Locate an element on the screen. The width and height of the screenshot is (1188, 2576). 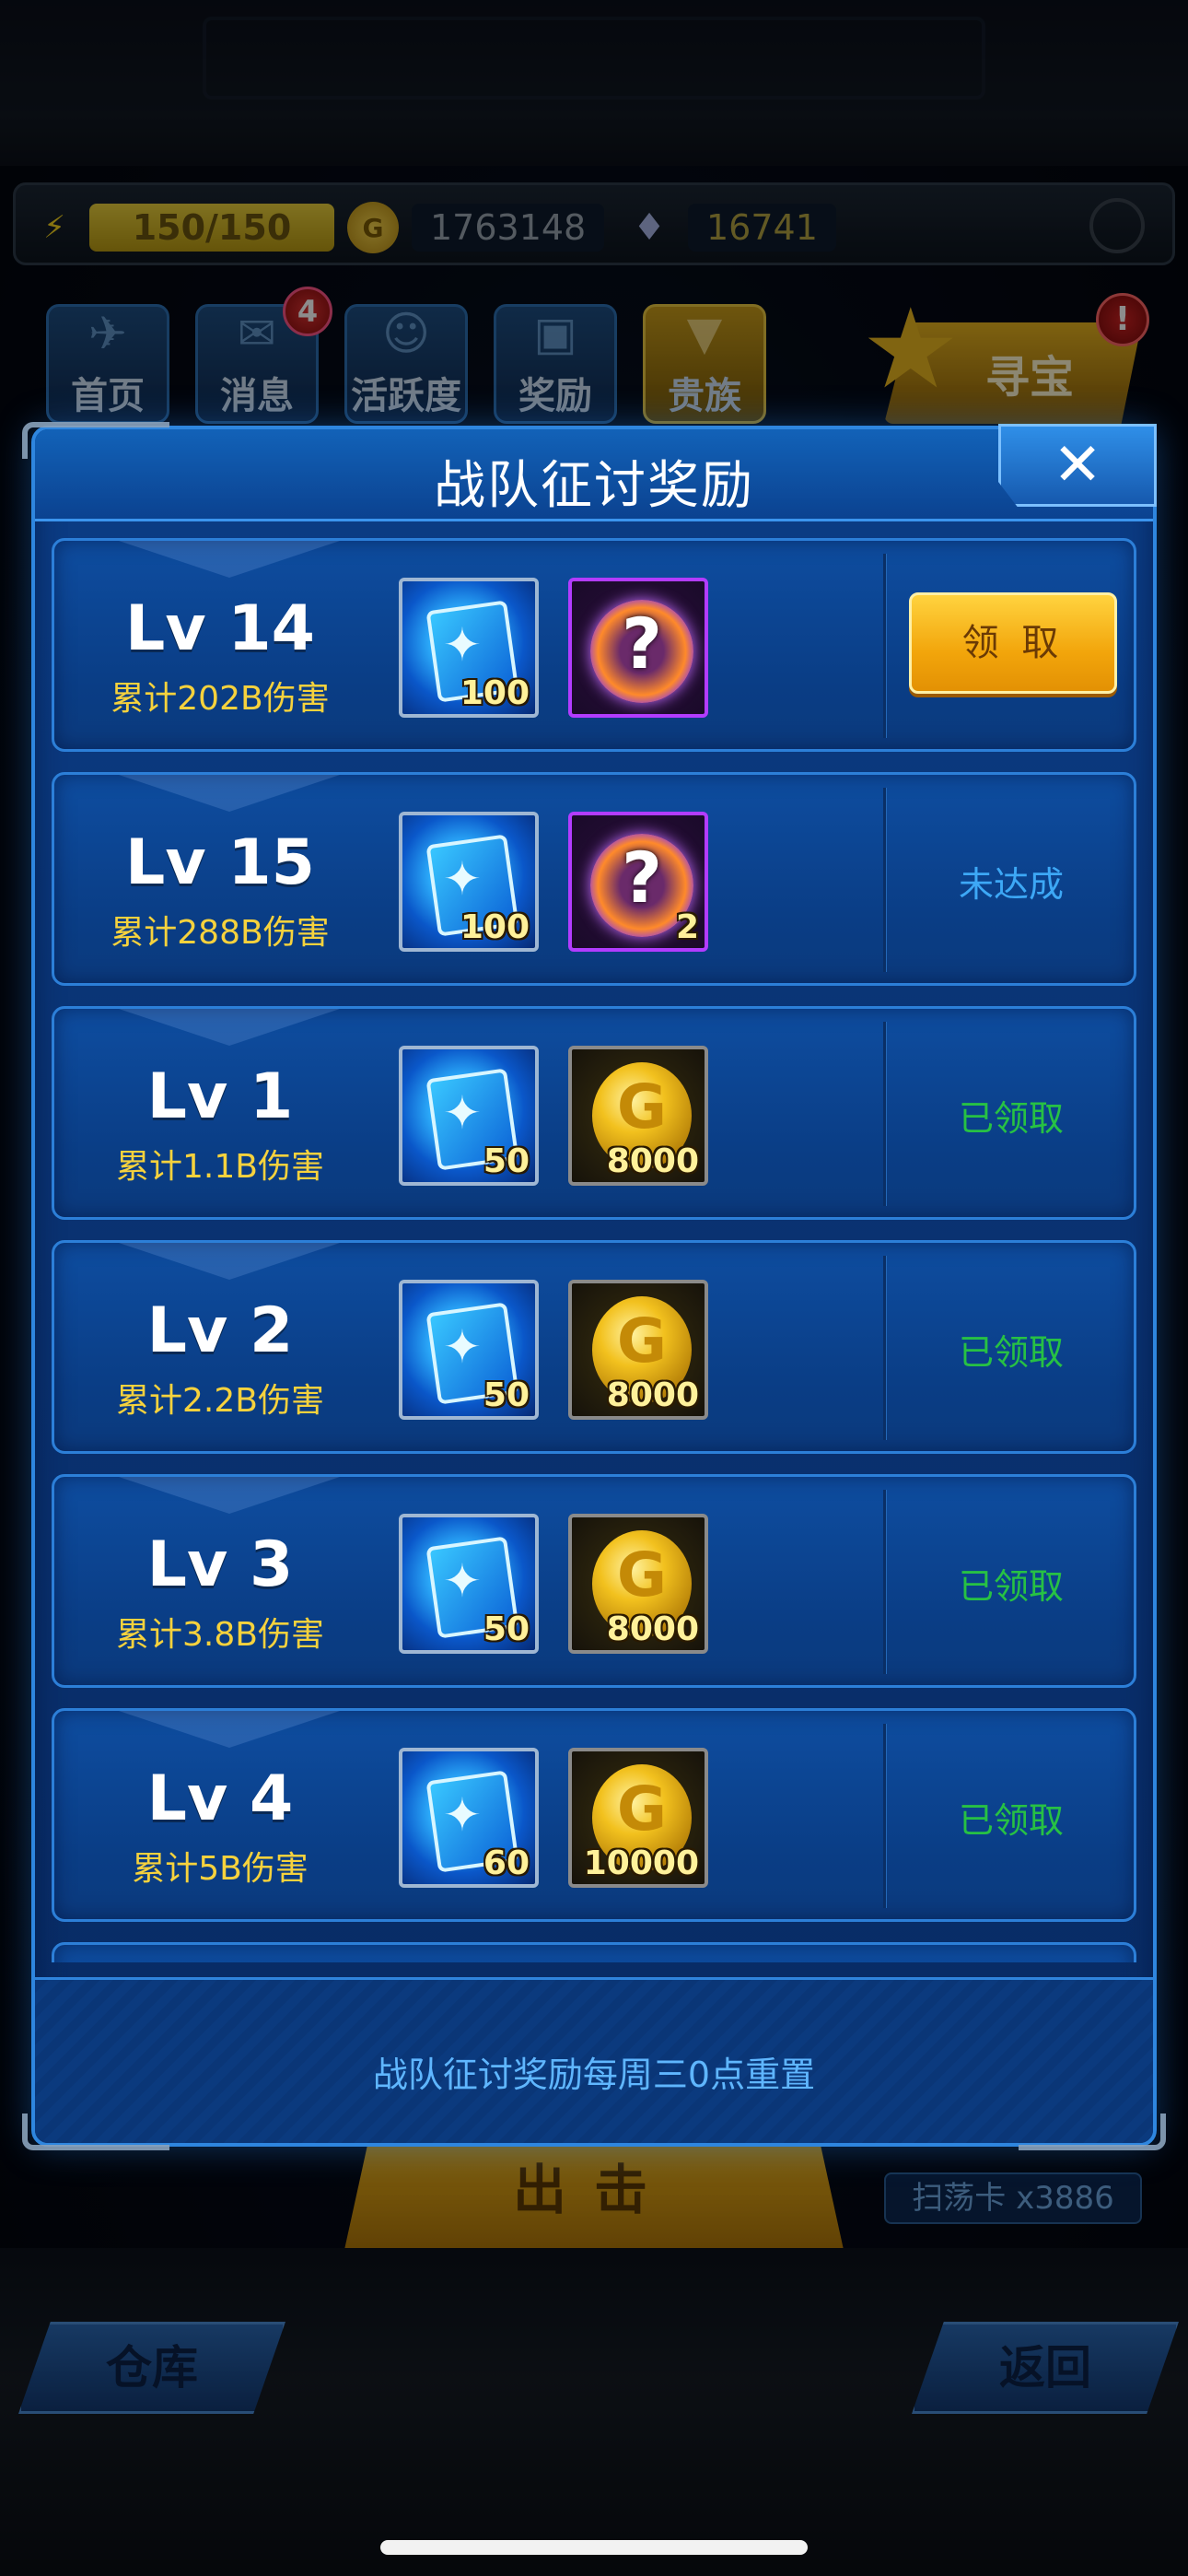
damage-requirement: 累计1.1B伤害 is located at coordinates (220, 1167).